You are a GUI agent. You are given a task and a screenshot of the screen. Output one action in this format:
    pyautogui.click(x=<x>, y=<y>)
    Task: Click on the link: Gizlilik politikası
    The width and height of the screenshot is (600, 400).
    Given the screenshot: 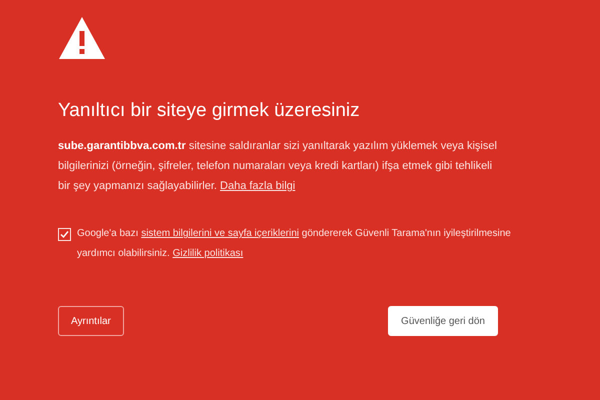 What is the action you would take?
    pyautogui.click(x=208, y=253)
    